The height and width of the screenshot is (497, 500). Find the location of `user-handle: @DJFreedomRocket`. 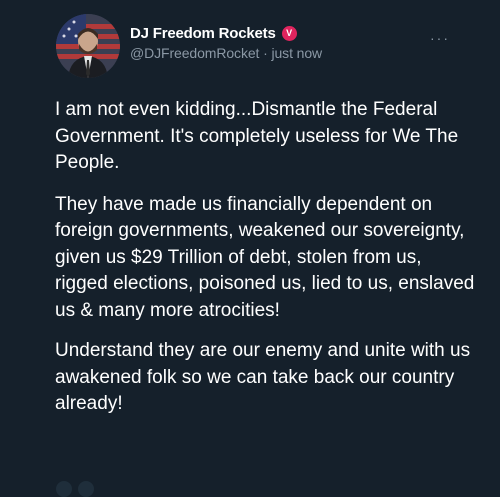

user-handle: @DJFreedomRocket is located at coordinates (194, 53).